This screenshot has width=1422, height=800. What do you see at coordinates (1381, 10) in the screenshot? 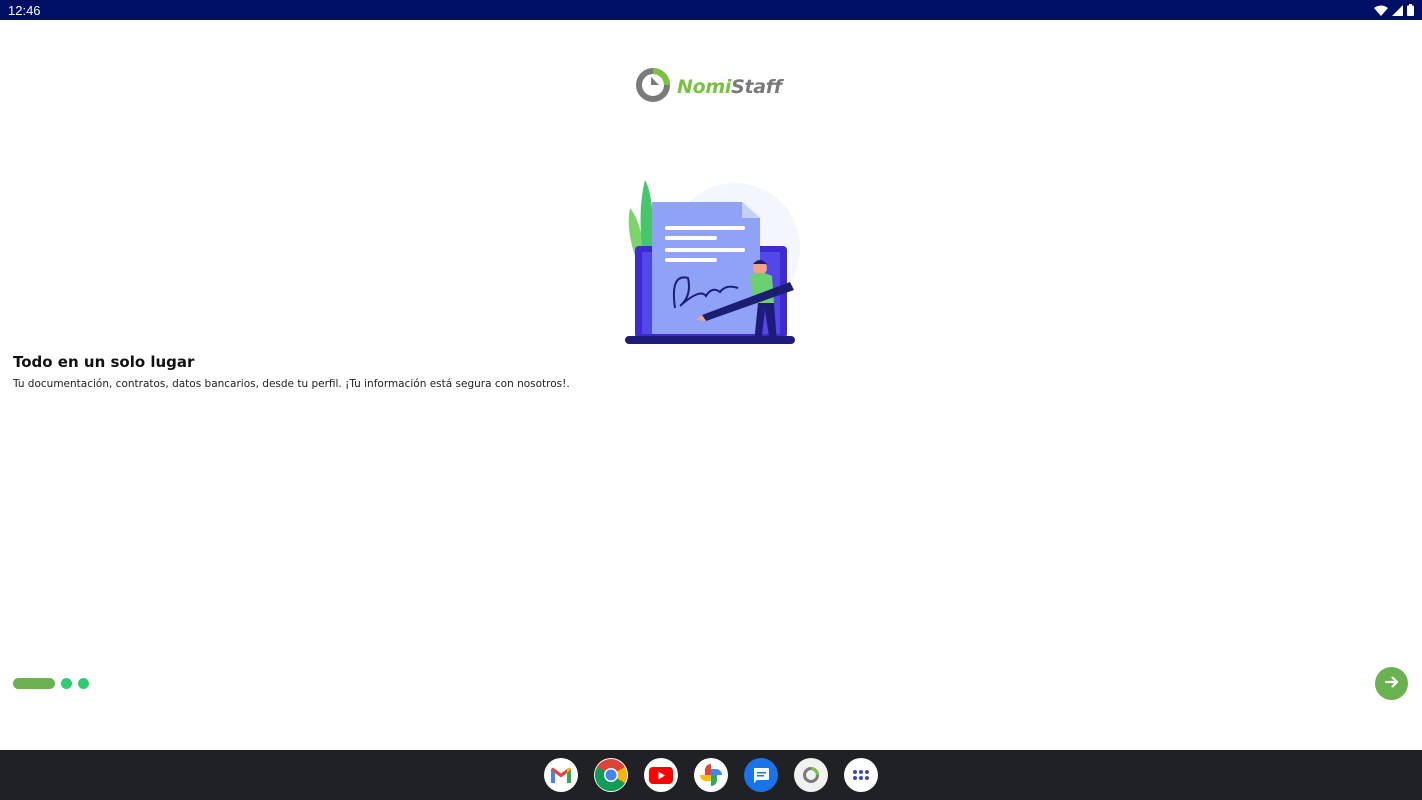
I see `wifi-icon` at bounding box center [1381, 10].